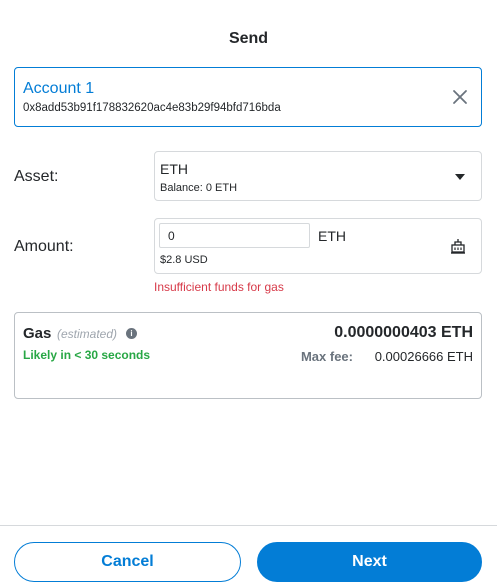 The image size is (497, 584). What do you see at coordinates (37, 333) in the screenshot?
I see `gas-title: Gas` at bounding box center [37, 333].